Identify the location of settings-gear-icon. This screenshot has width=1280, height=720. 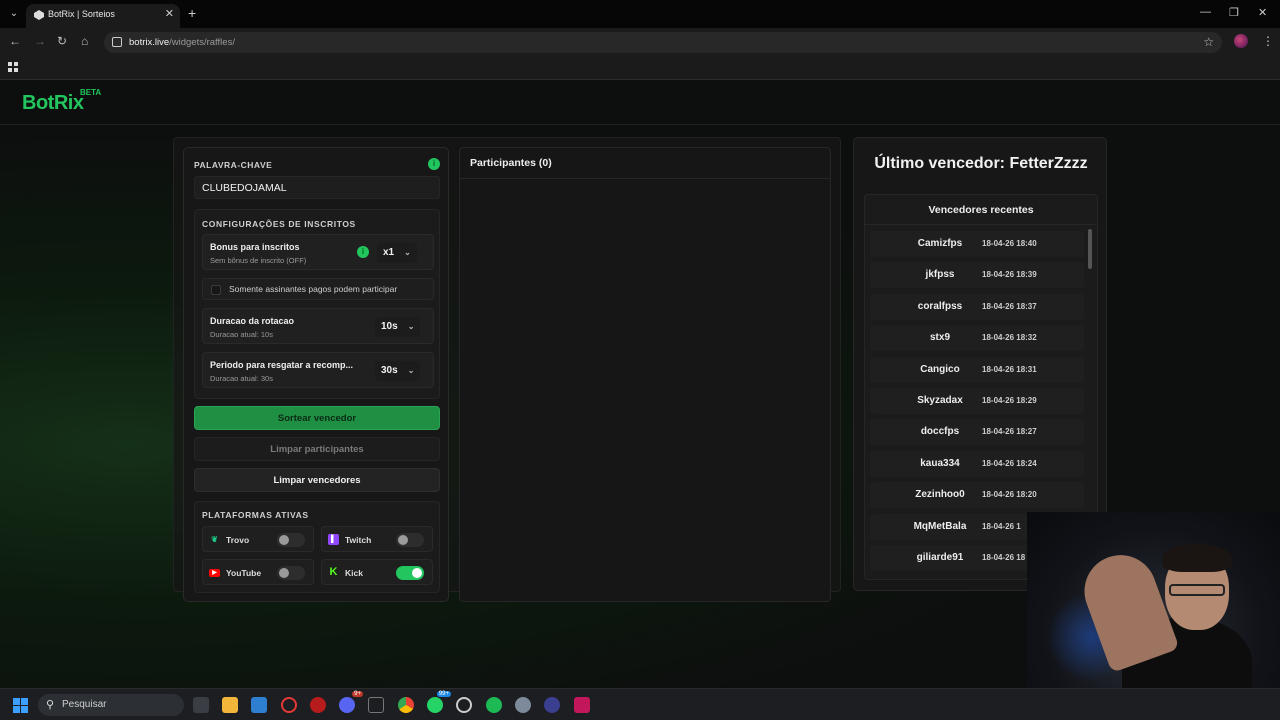
(523, 705).